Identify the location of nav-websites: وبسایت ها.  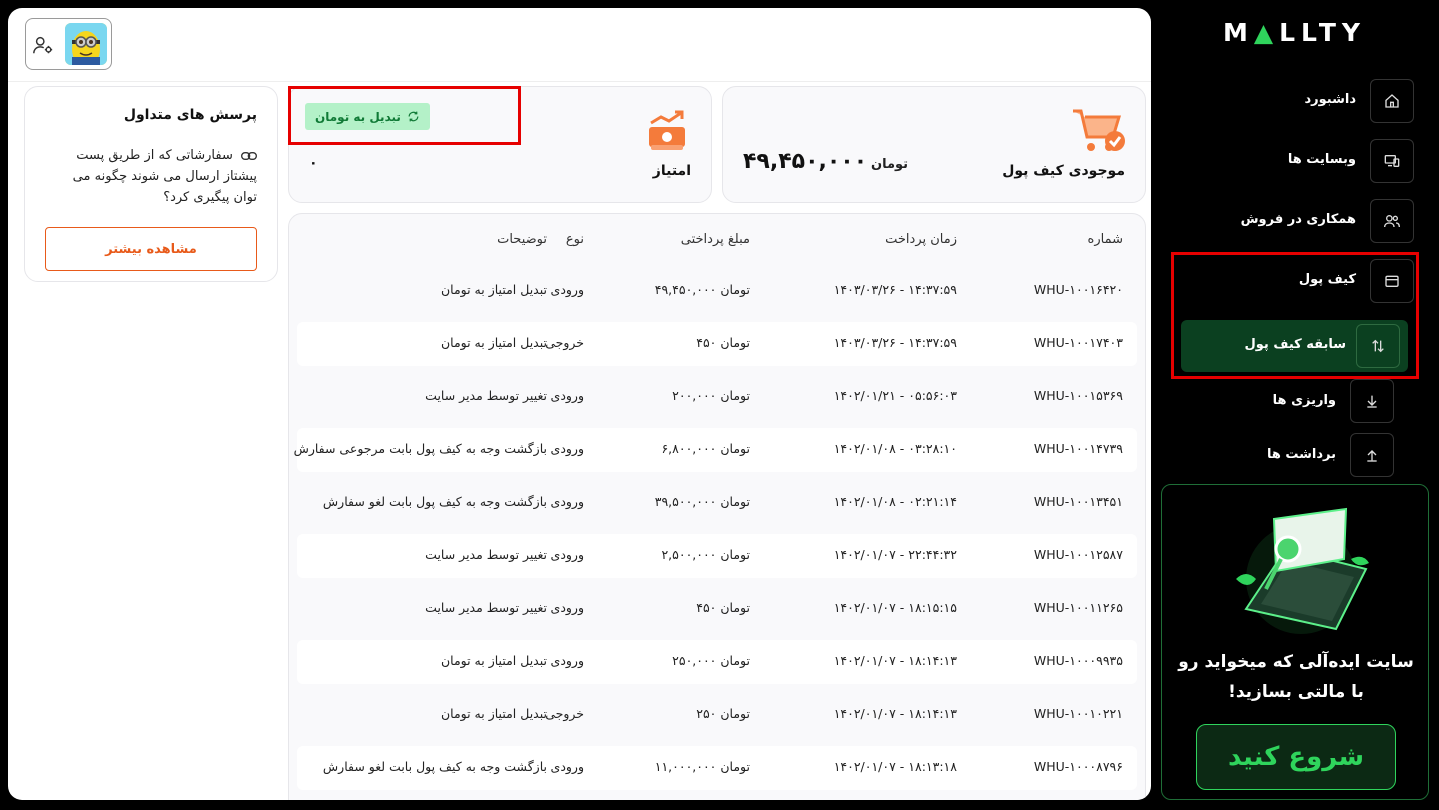
(1292, 162).